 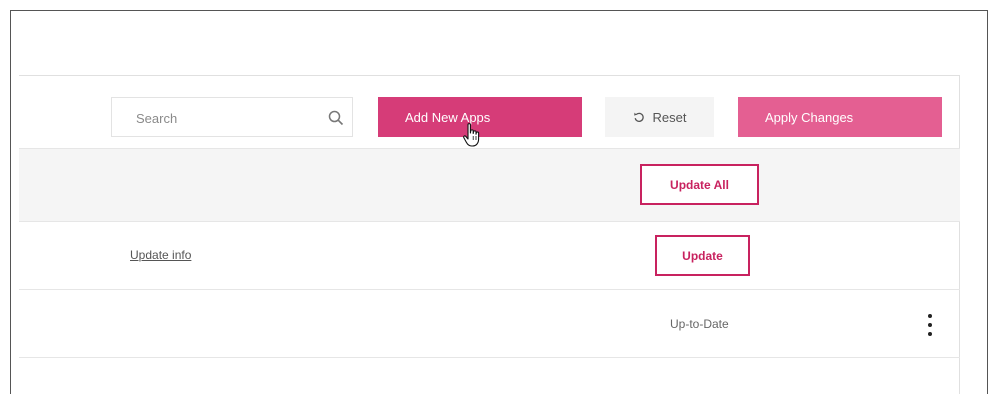 What do you see at coordinates (160, 255) in the screenshot?
I see `update-info-link: Update info` at bounding box center [160, 255].